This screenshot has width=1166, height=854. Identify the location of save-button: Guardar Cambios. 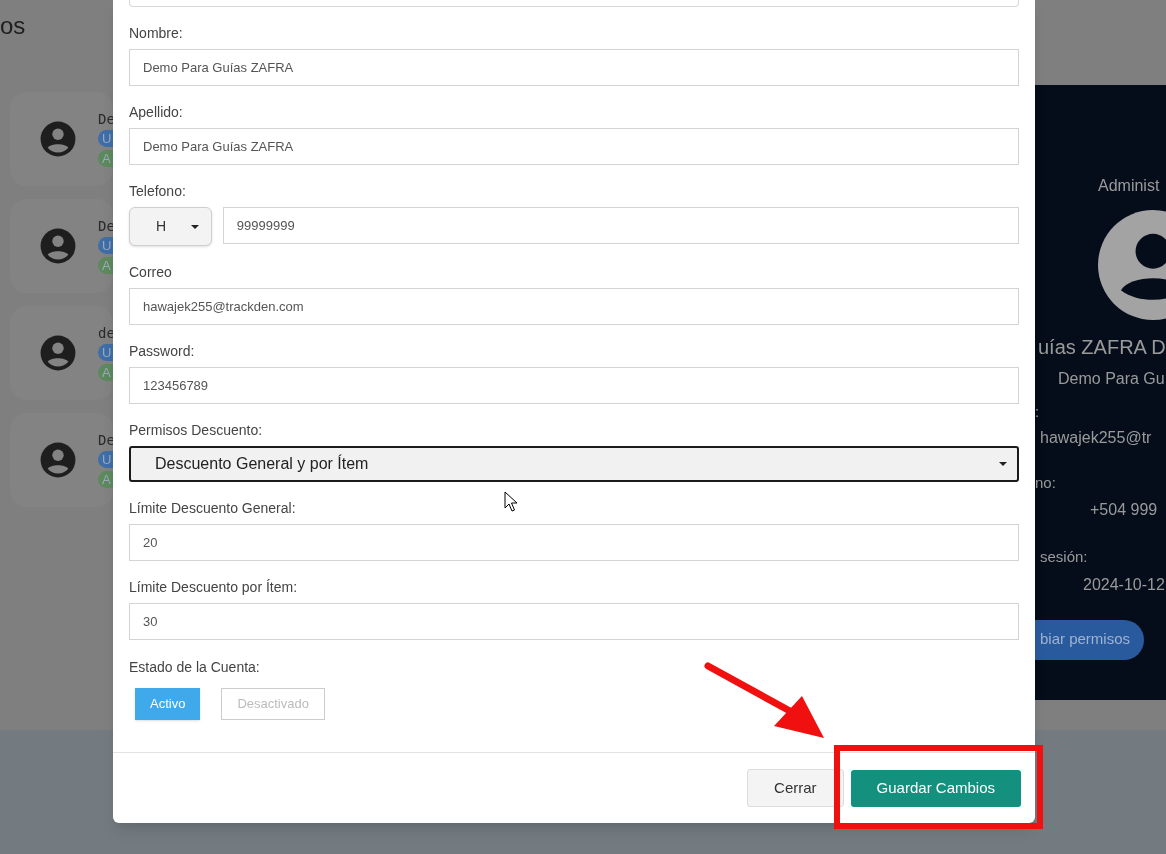
(935, 788).